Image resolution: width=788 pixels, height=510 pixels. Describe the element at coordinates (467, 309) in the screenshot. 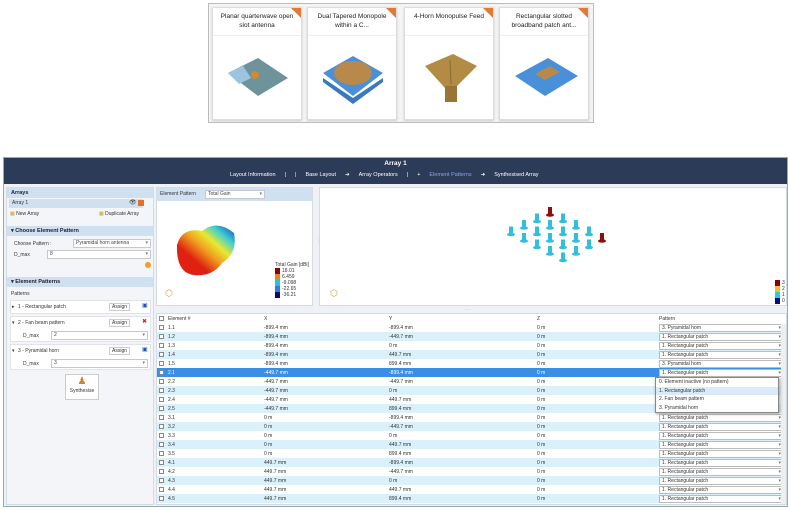

I see `splitter-handle: ·····` at that location.